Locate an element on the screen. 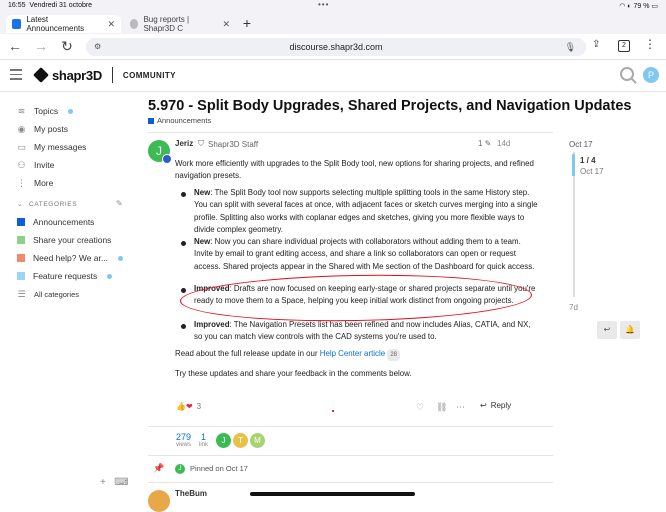 This screenshot has height=512, width=666. topic-category-badge: Announcements is located at coordinates (179, 120).